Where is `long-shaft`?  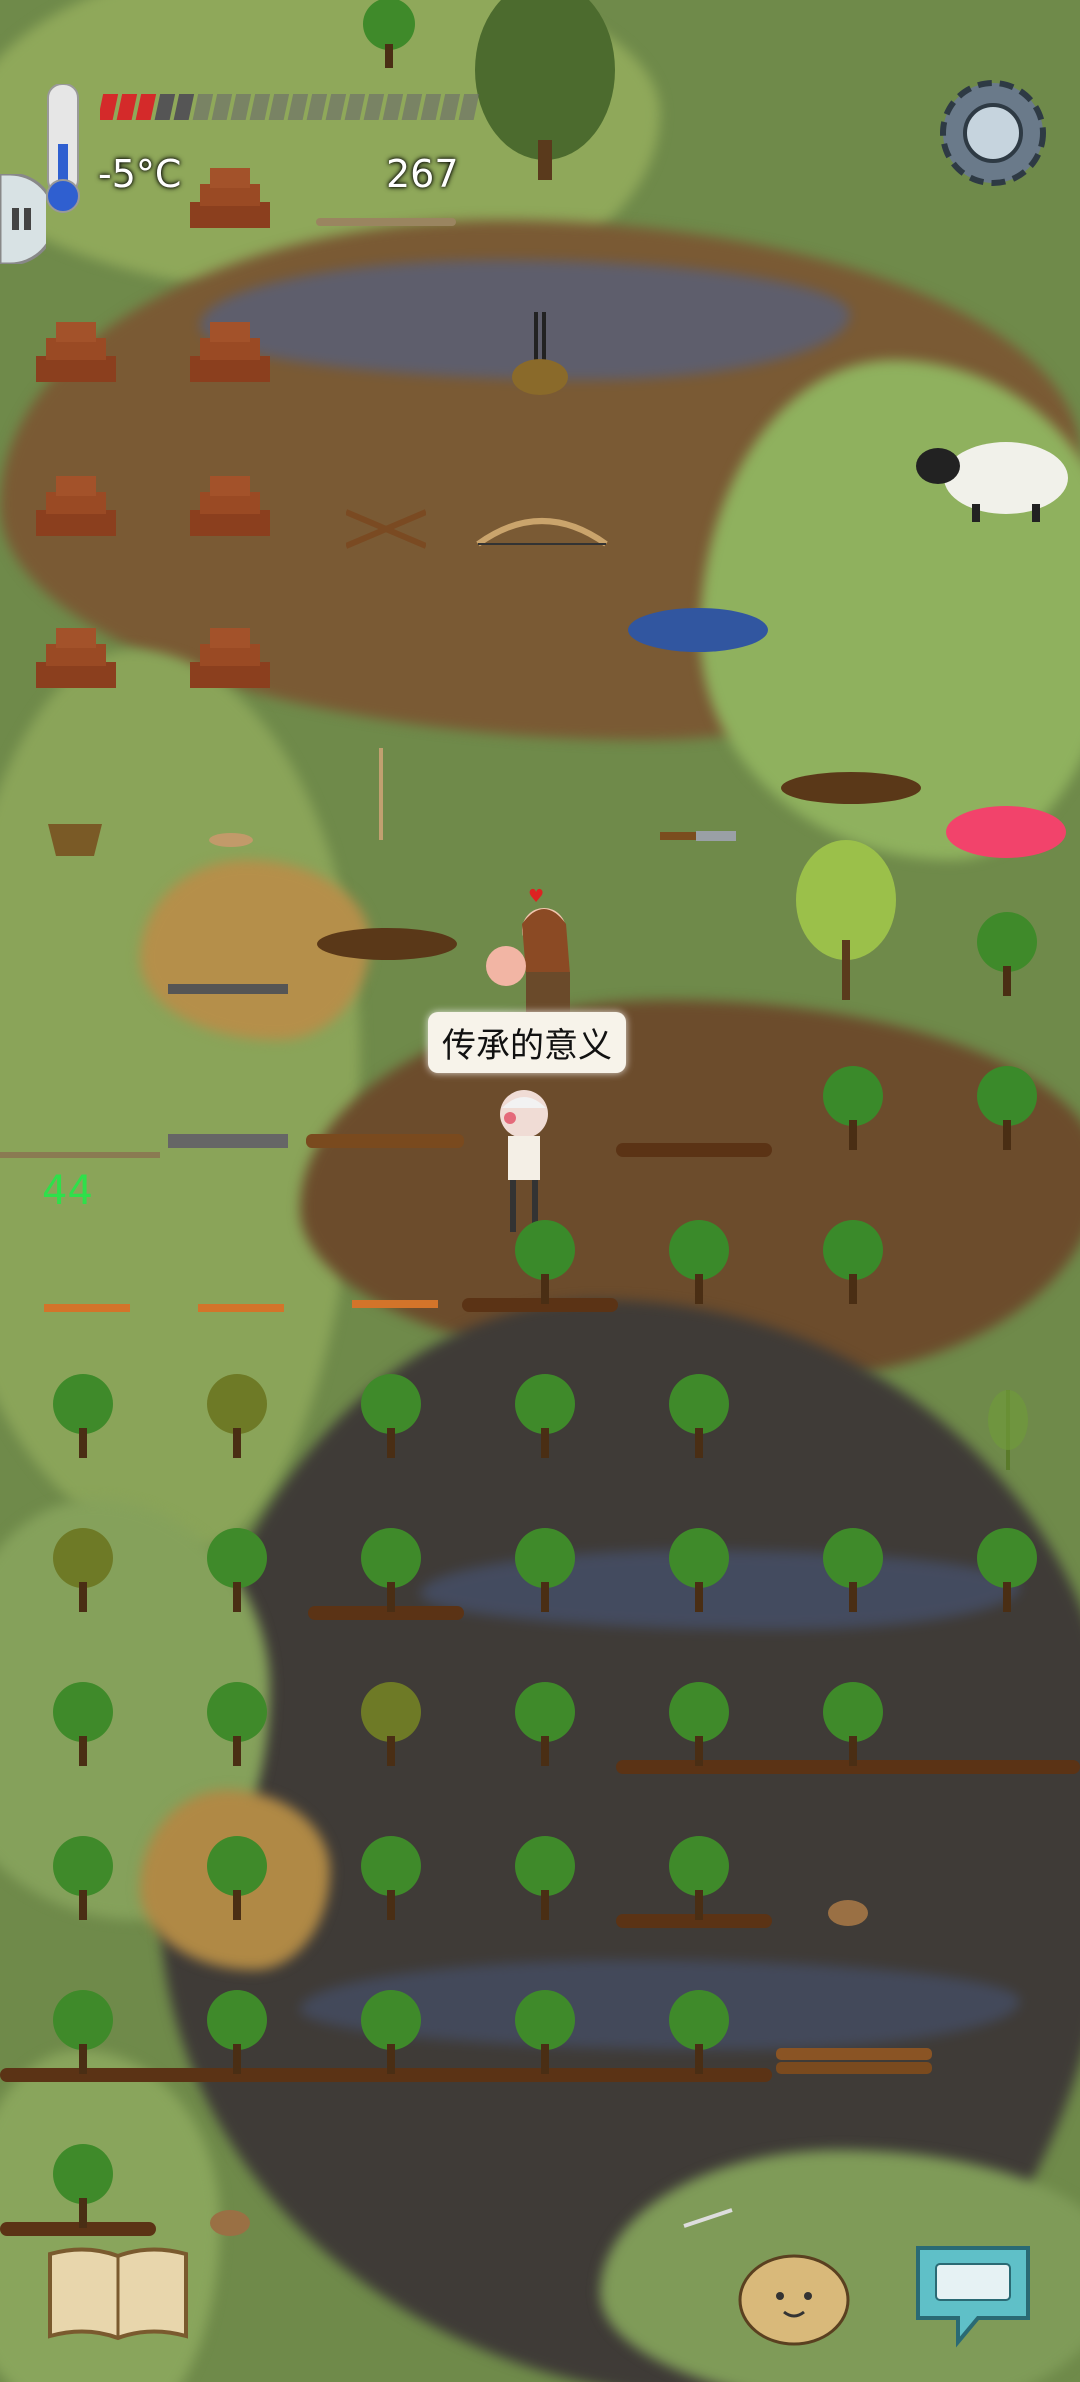
long-shaft is located at coordinates (381, 794).